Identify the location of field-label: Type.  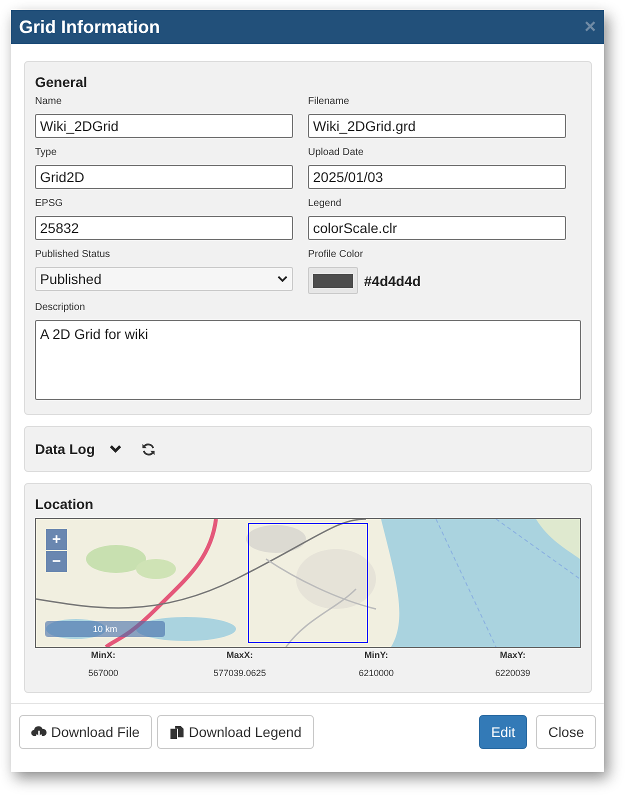
(46, 152).